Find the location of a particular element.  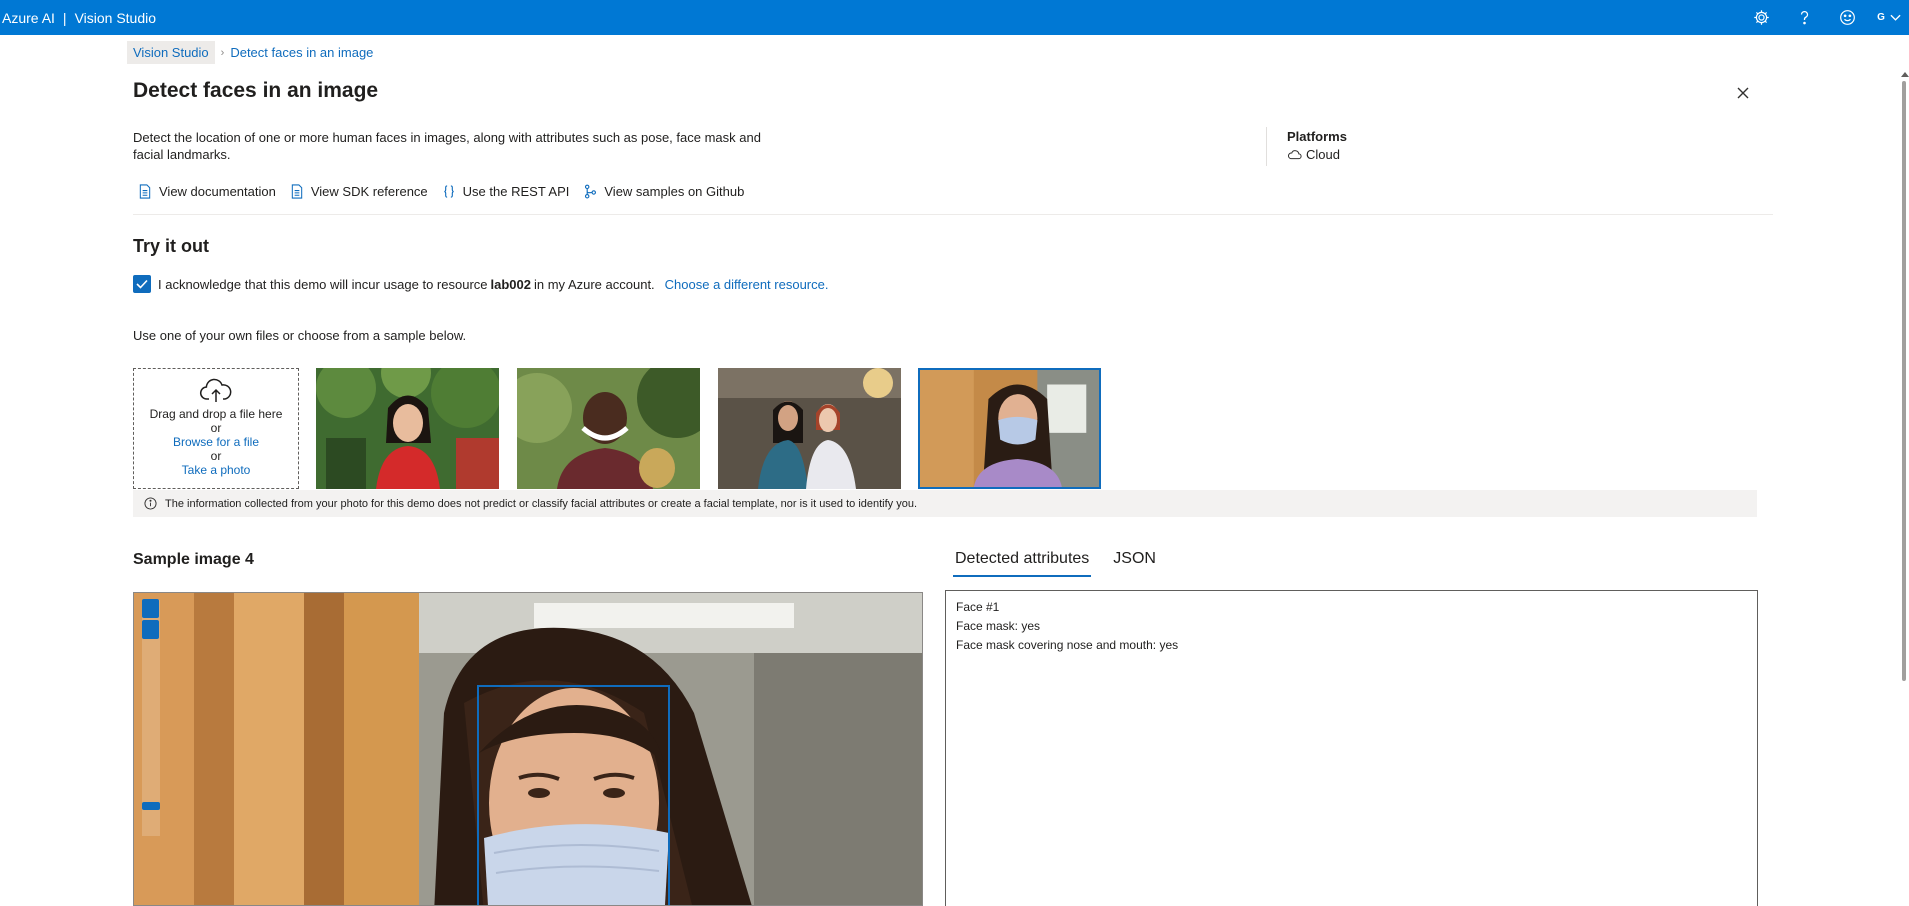

platforms-title: Platforms is located at coordinates (1317, 136).